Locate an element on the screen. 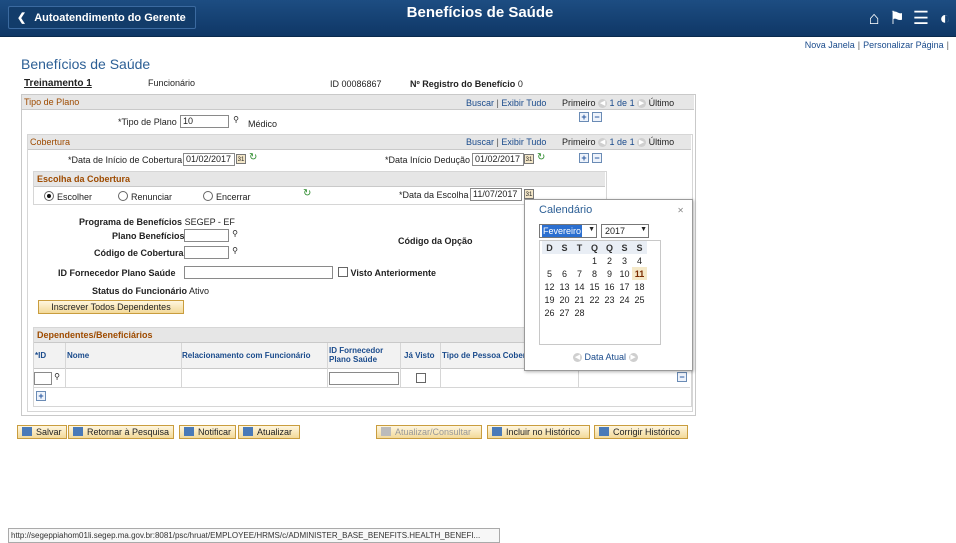 Image resolution: width=956 pixels, height=543 pixels. next-month-icon: ▶ is located at coordinates (633, 358).